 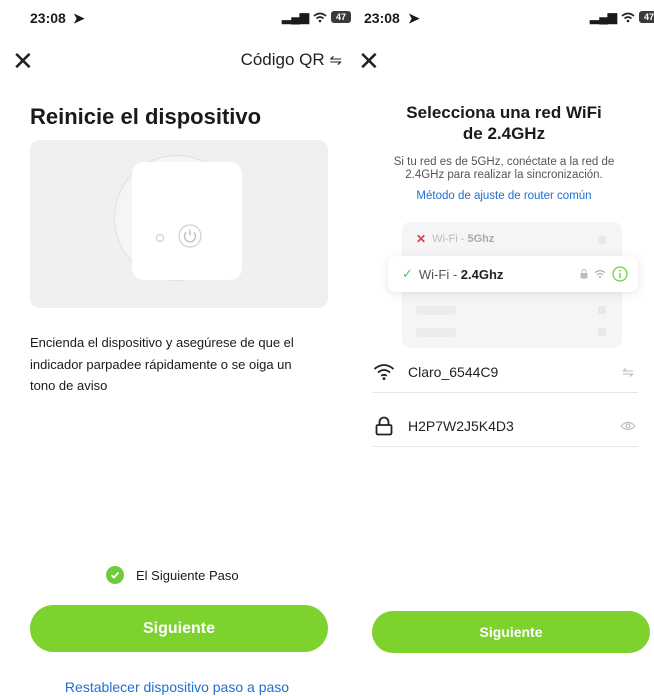 What do you see at coordinates (620, 274) in the screenshot?
I see `info-icon` at bounding box center [620, 274].